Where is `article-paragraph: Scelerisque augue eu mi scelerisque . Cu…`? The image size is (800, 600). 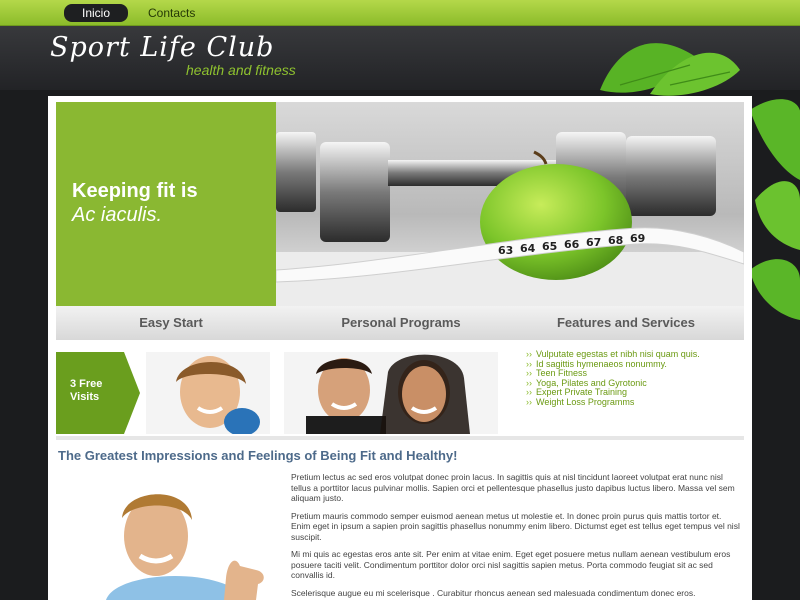 article-paragraph: Scelerisque augue eu mi scelerisque . Cu… is located at coordinates (493, 593).